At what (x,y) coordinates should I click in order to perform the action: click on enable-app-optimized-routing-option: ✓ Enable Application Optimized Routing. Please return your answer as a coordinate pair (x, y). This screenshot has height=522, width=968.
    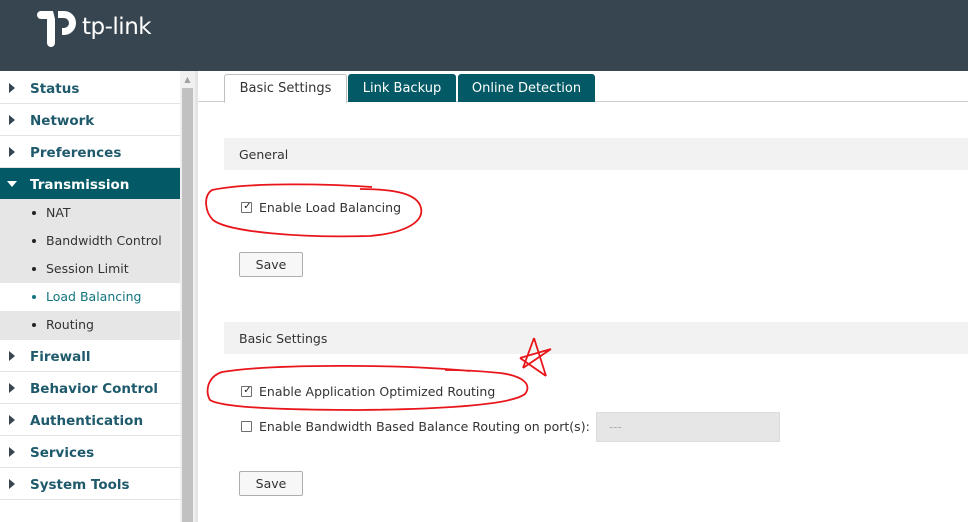
    Looking at the image, I should click on (391, 392).